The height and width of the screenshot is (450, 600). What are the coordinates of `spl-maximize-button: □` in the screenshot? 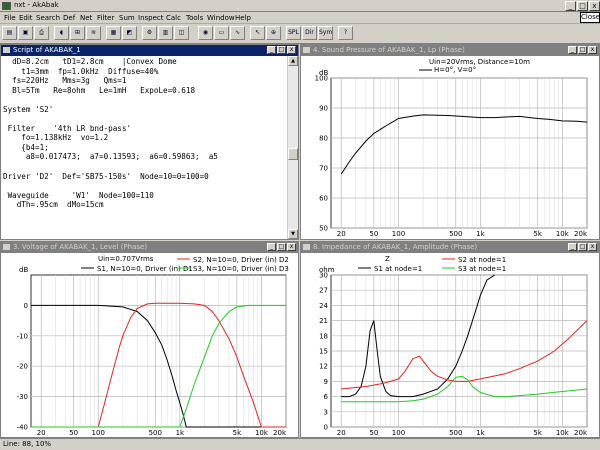 It's located at (582, 50).